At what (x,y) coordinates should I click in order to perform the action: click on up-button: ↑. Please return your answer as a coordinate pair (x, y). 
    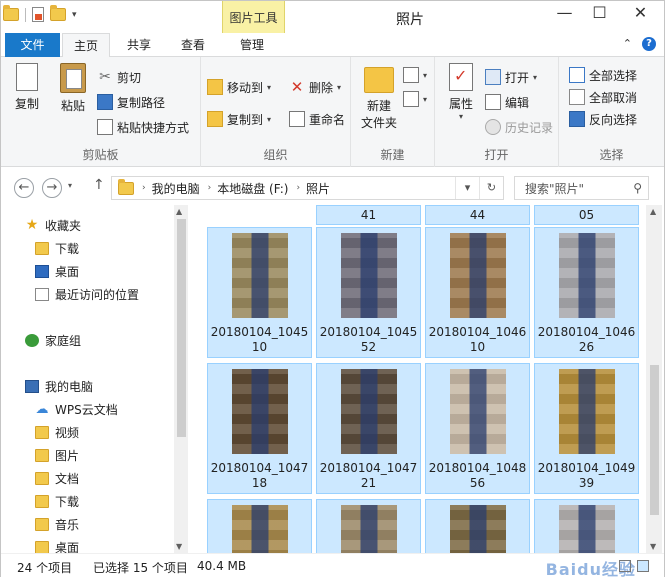
    Looking at the image, I should click on (99, 185).